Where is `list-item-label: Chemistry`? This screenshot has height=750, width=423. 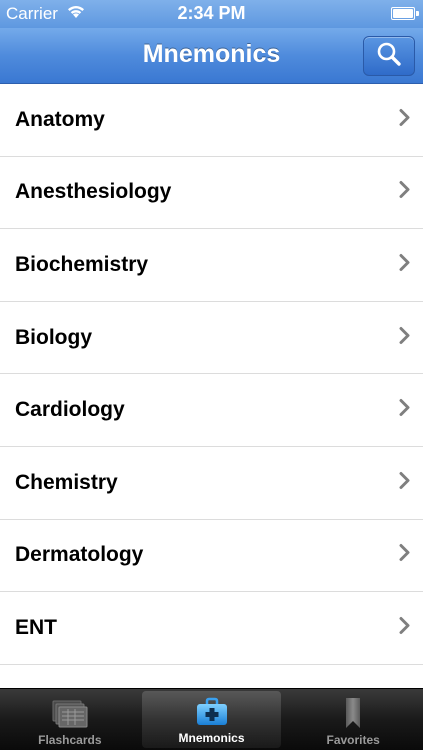 list-item-label: Chemistry is located at coordinates (66, 482).